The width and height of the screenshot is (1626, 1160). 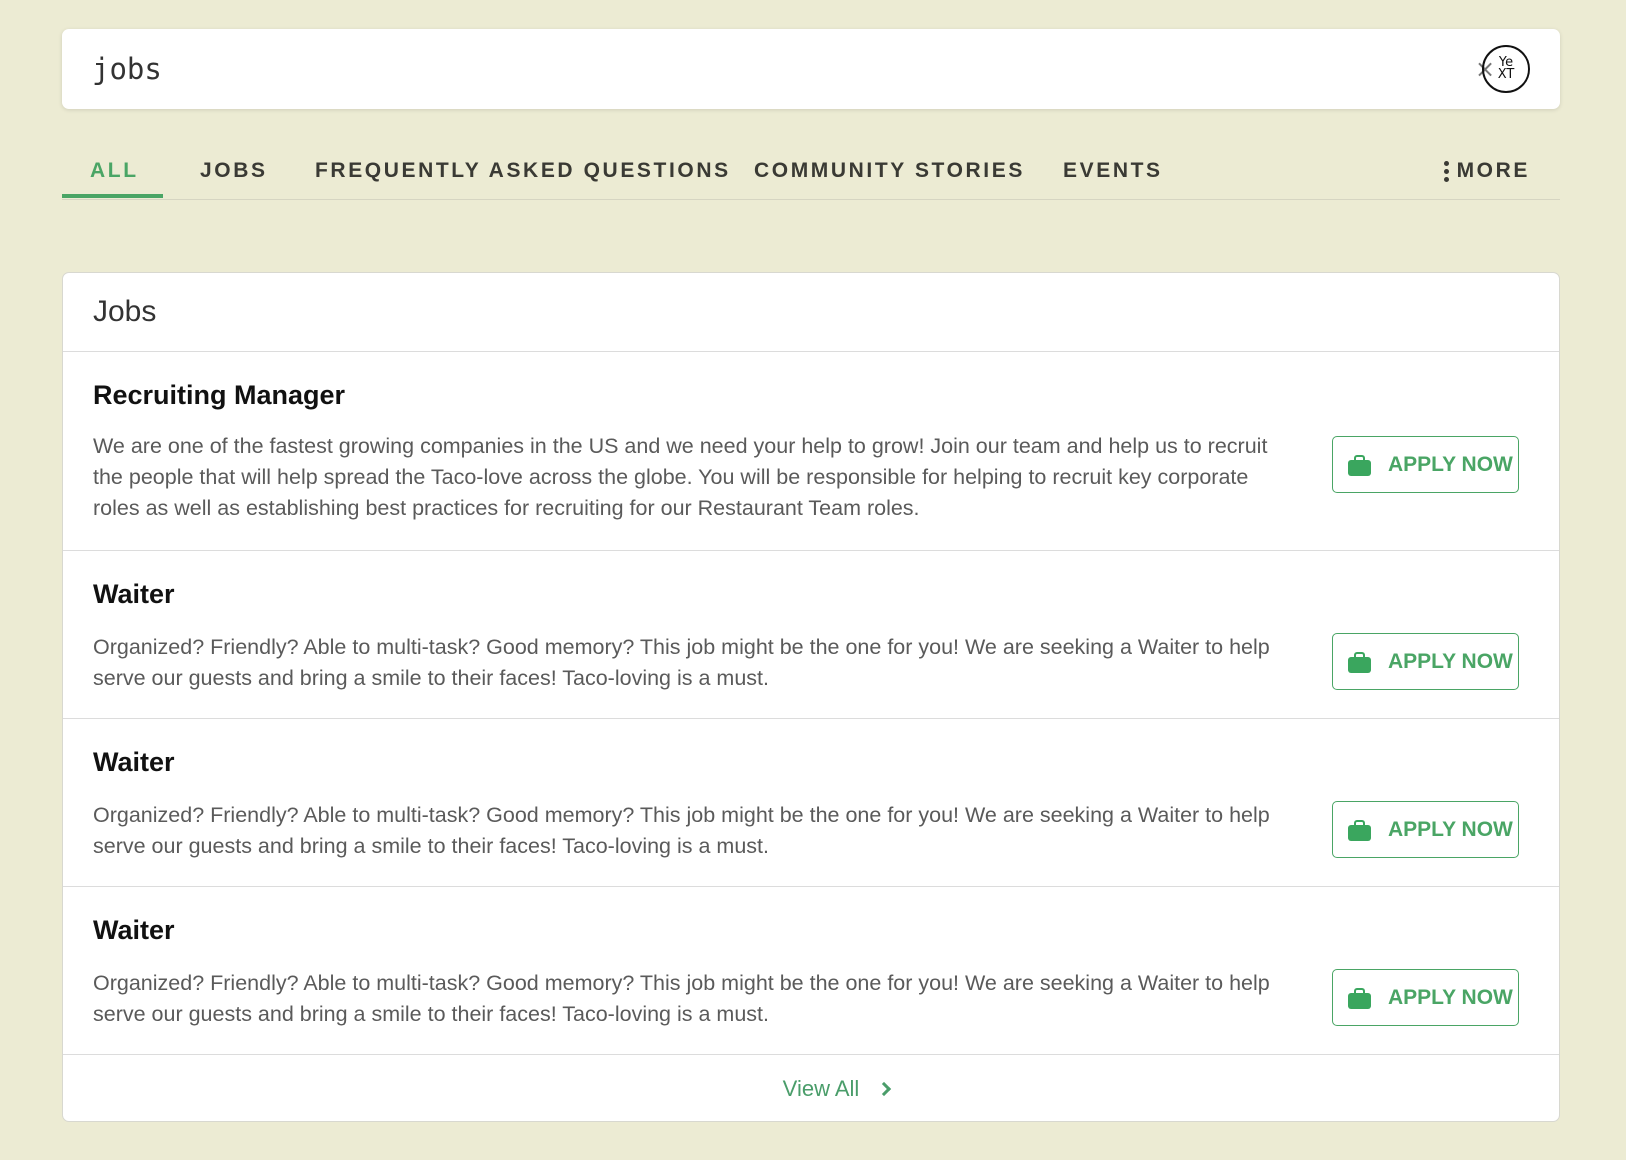 I want to click on tab-label: EVENTS, so click(x=1113, y=170).